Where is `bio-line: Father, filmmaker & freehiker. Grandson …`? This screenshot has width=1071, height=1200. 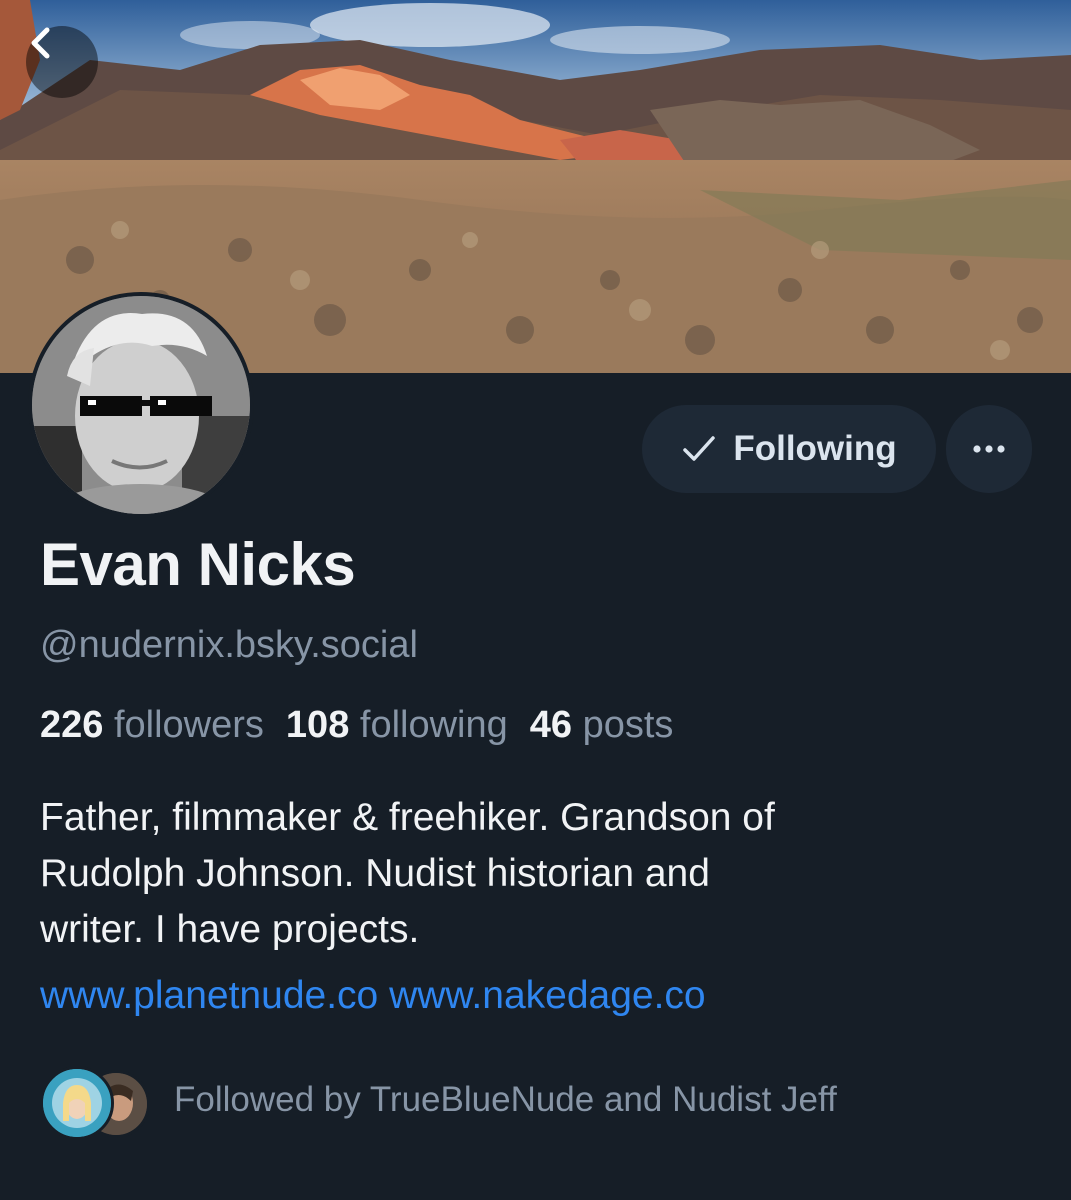
bio-line: Father, filmmaker & freehiker. Grandson … is located at coordinates (407, 817).